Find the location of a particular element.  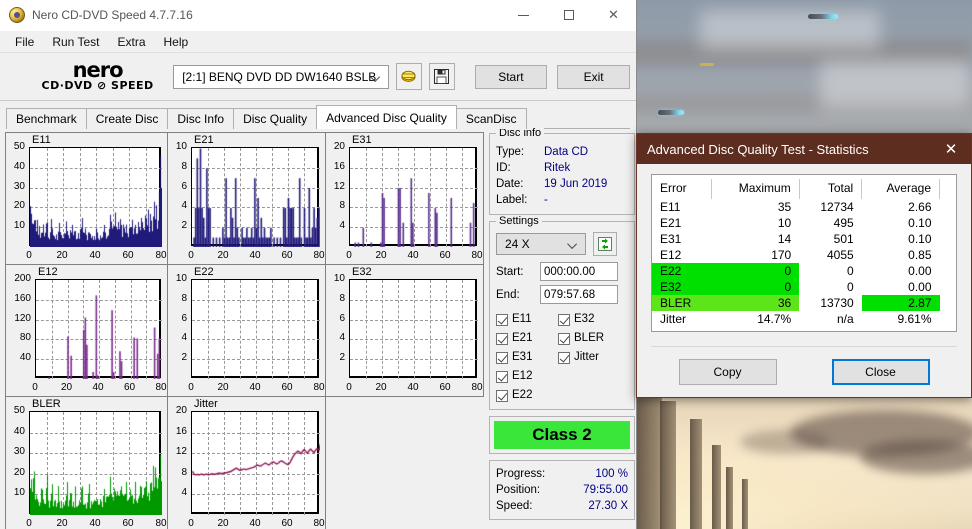

table-row: BLER 36 13730 2.87 is located at coordinates (804, 303).